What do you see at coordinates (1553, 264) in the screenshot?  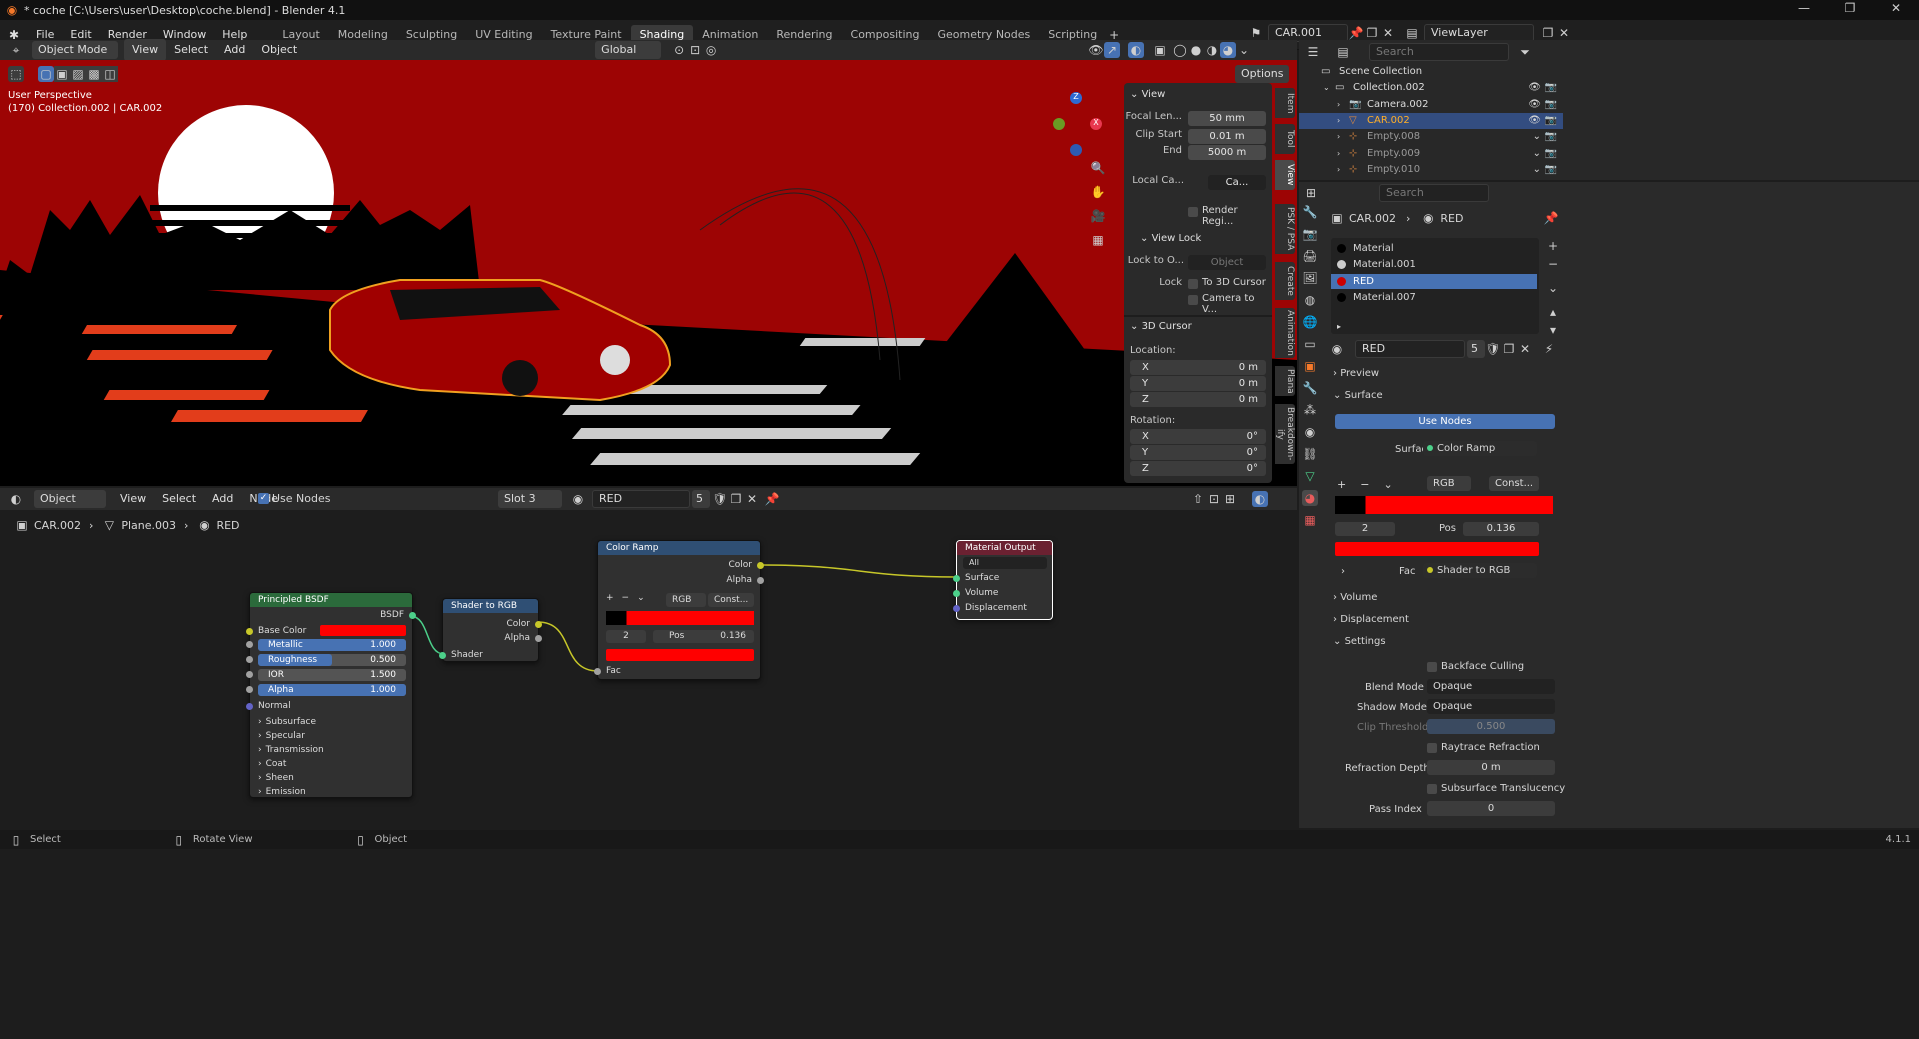 I see `remove-slot-icon: −` at bounding box center [1553, 264].